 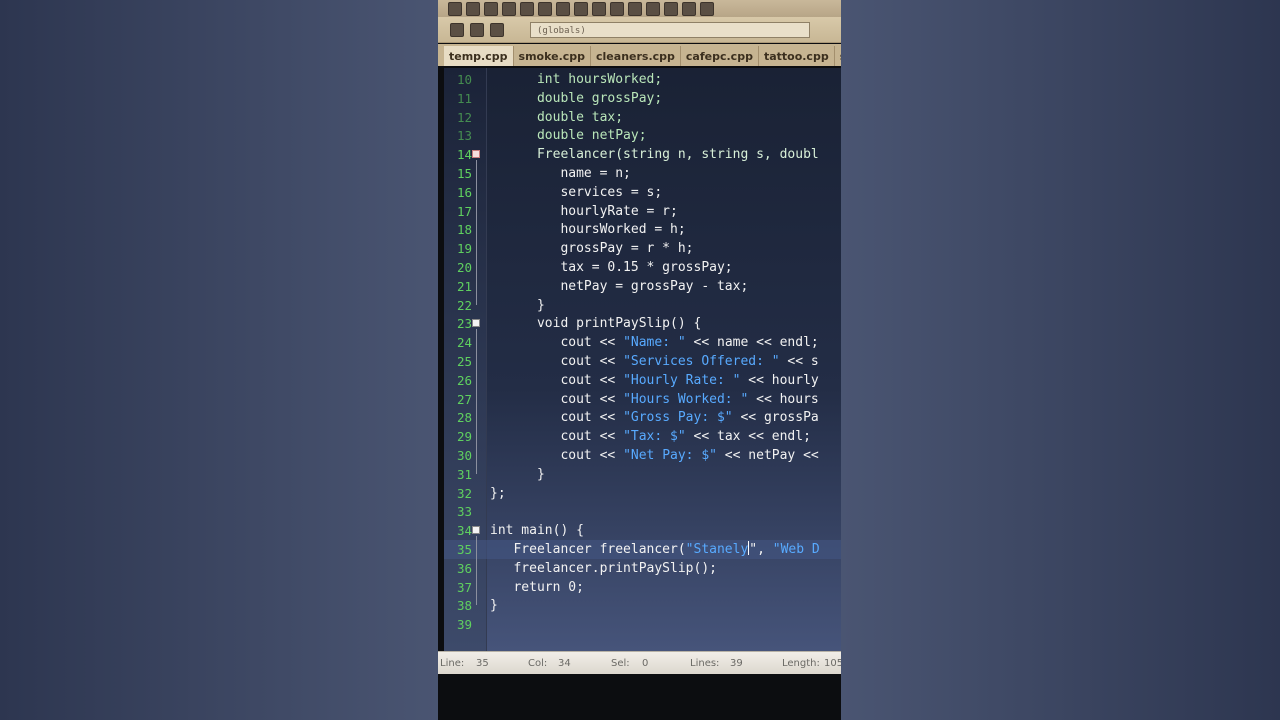 I want to click on code-line: 13 double netPay;, so click(x=642, y=135).